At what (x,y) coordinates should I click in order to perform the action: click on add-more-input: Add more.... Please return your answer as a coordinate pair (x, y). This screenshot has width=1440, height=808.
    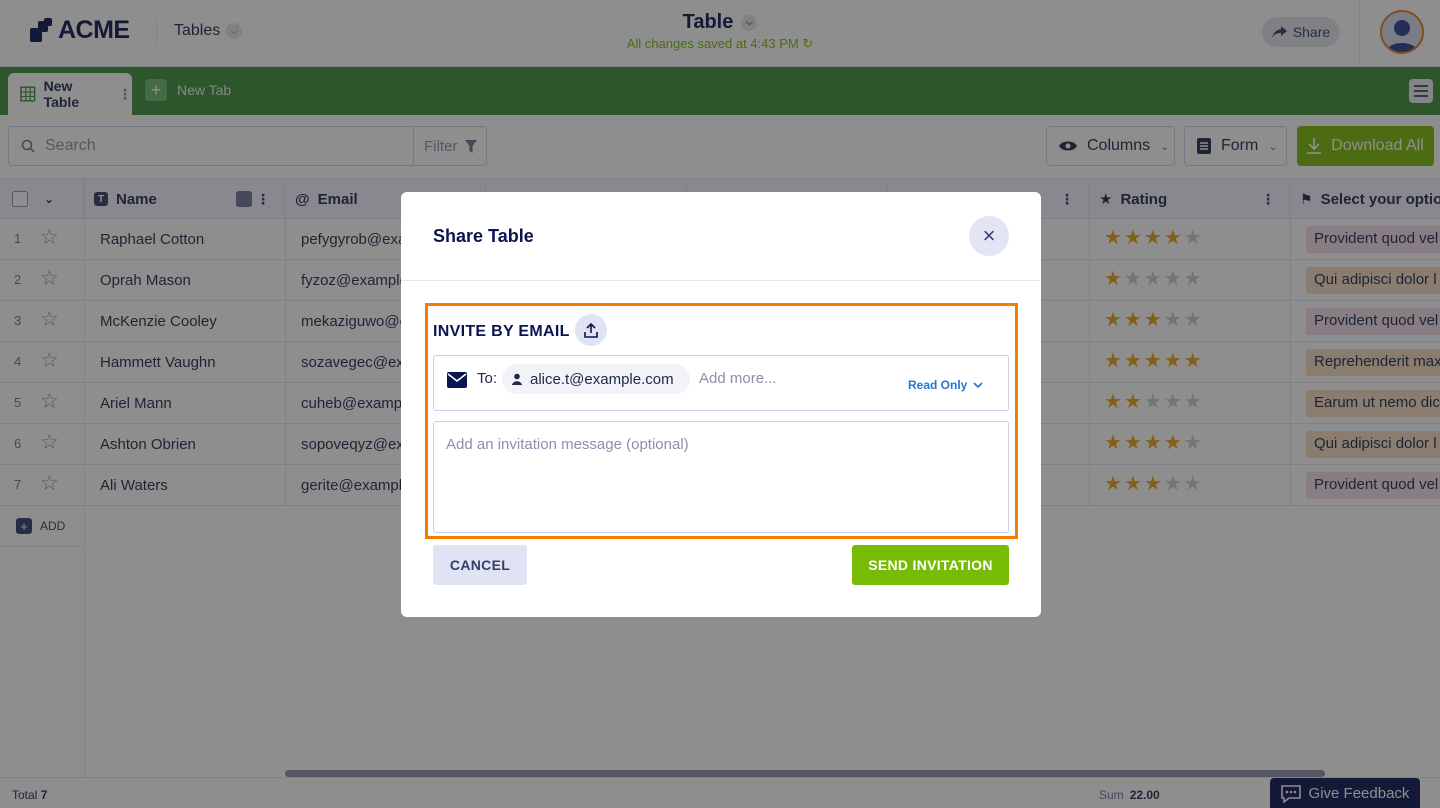
    Looking at the image, I should click on (738, 378).